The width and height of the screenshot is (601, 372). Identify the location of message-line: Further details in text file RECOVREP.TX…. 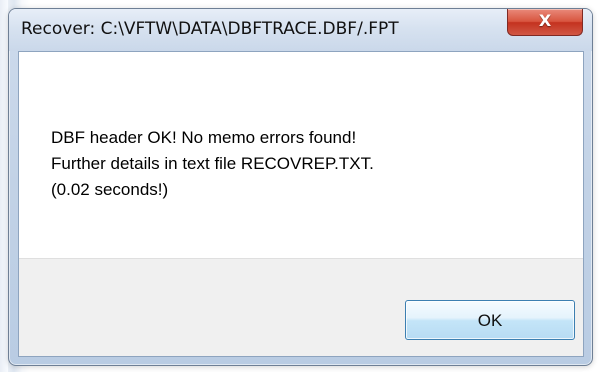
(212, 163).